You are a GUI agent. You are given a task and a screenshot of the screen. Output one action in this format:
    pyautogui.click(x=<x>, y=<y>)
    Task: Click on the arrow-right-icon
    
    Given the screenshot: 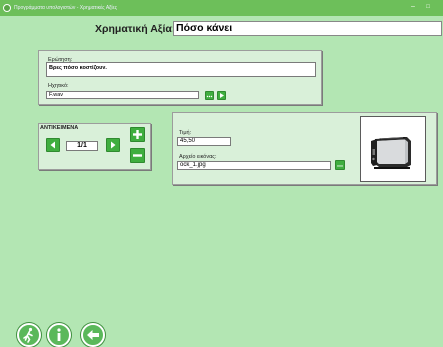 What is the action you would take?
    pyautogui.click(x=113, y=145)
    